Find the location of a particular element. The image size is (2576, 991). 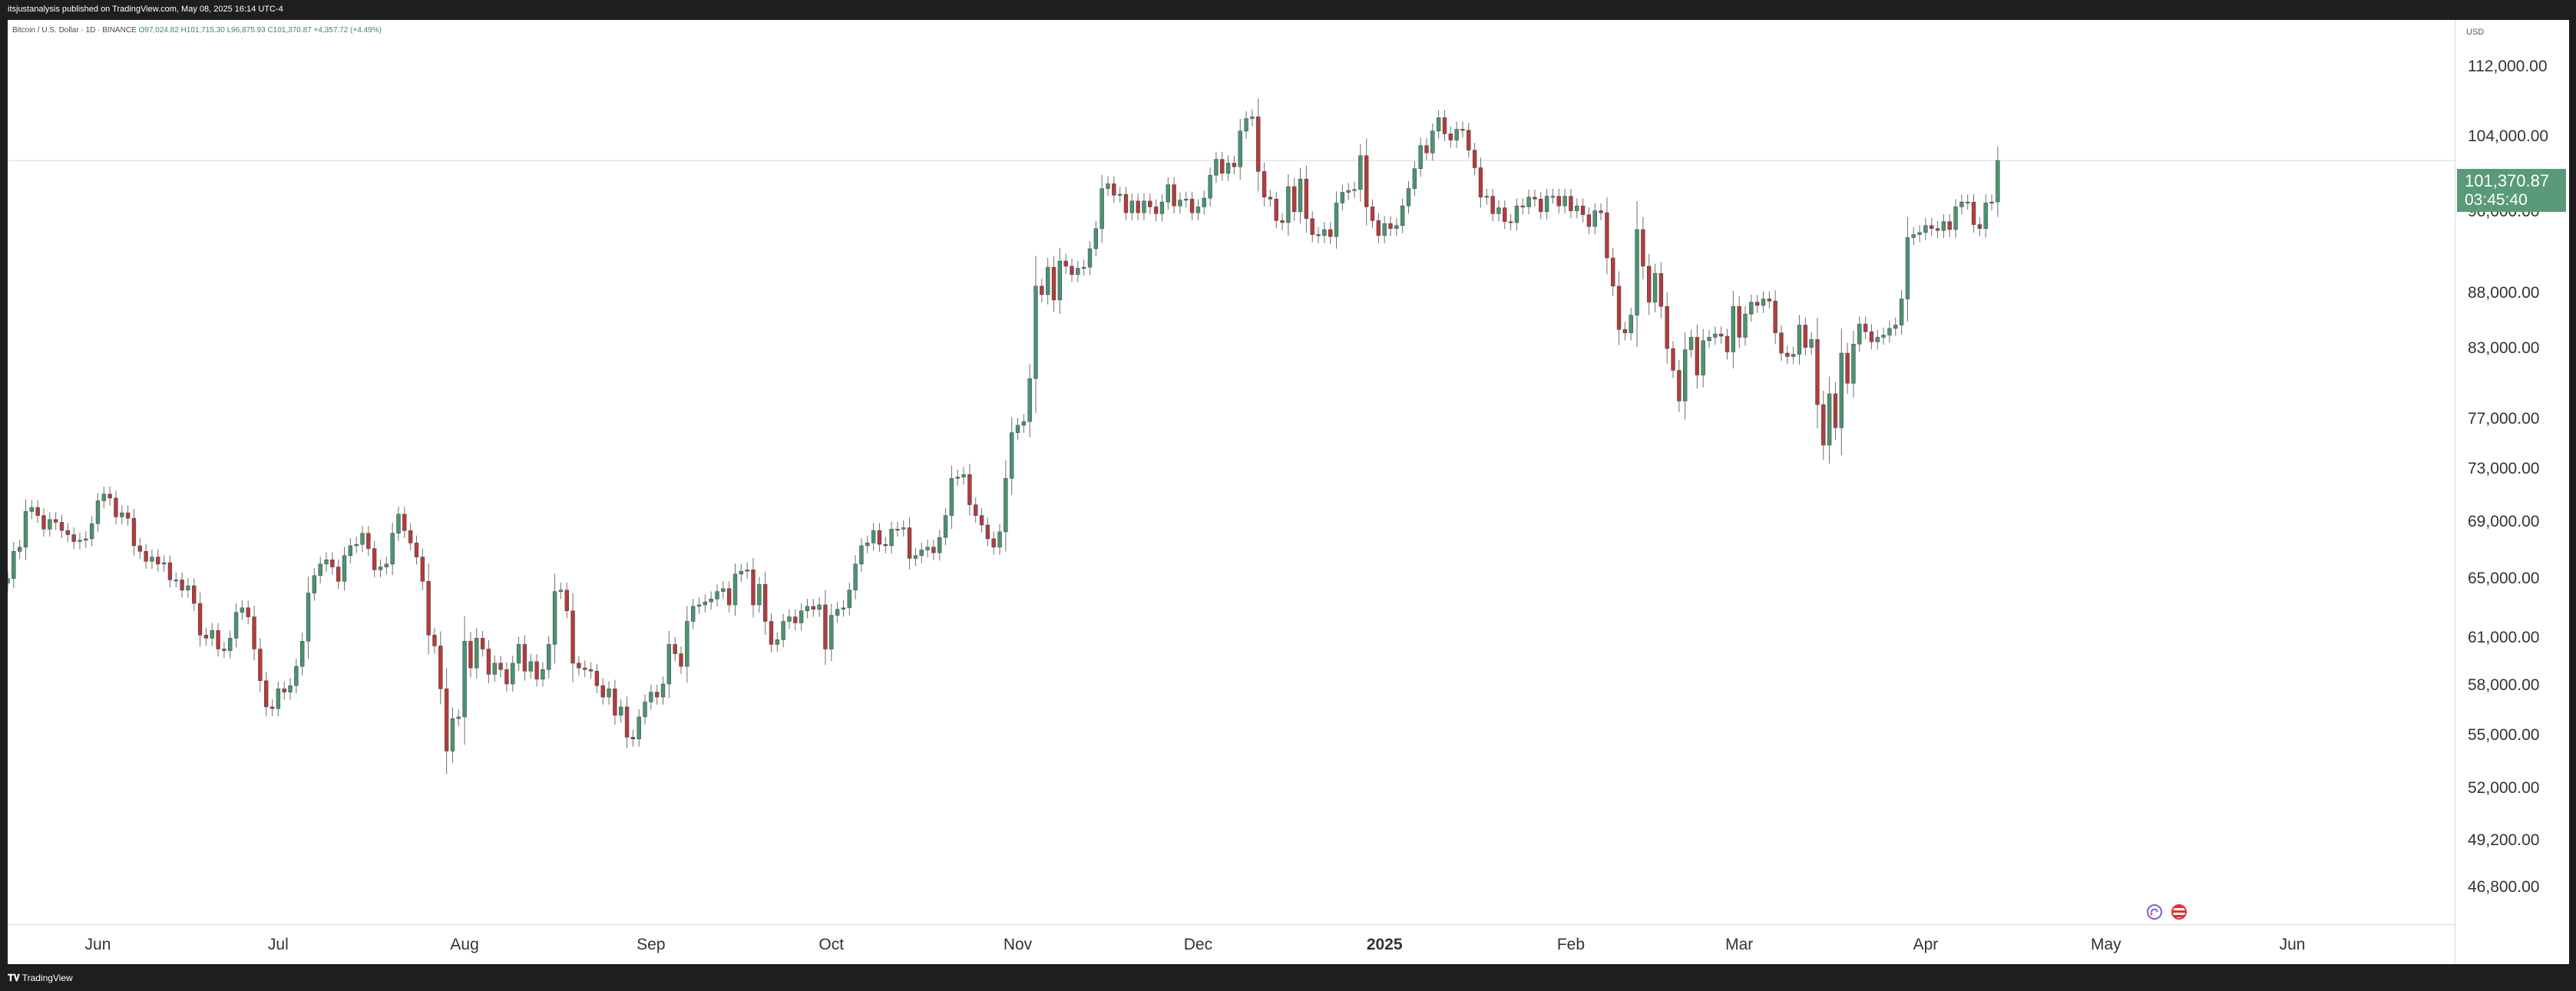

current-price-value: 101,370.87 is located at coordinates (2507, 180).